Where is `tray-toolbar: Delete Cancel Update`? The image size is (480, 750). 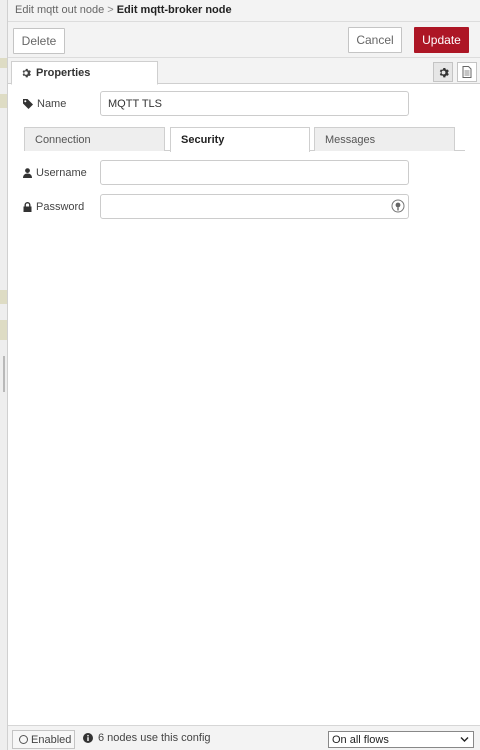
tray-toolbar: Delete Cancel Update is located at coordinates (244, 40).